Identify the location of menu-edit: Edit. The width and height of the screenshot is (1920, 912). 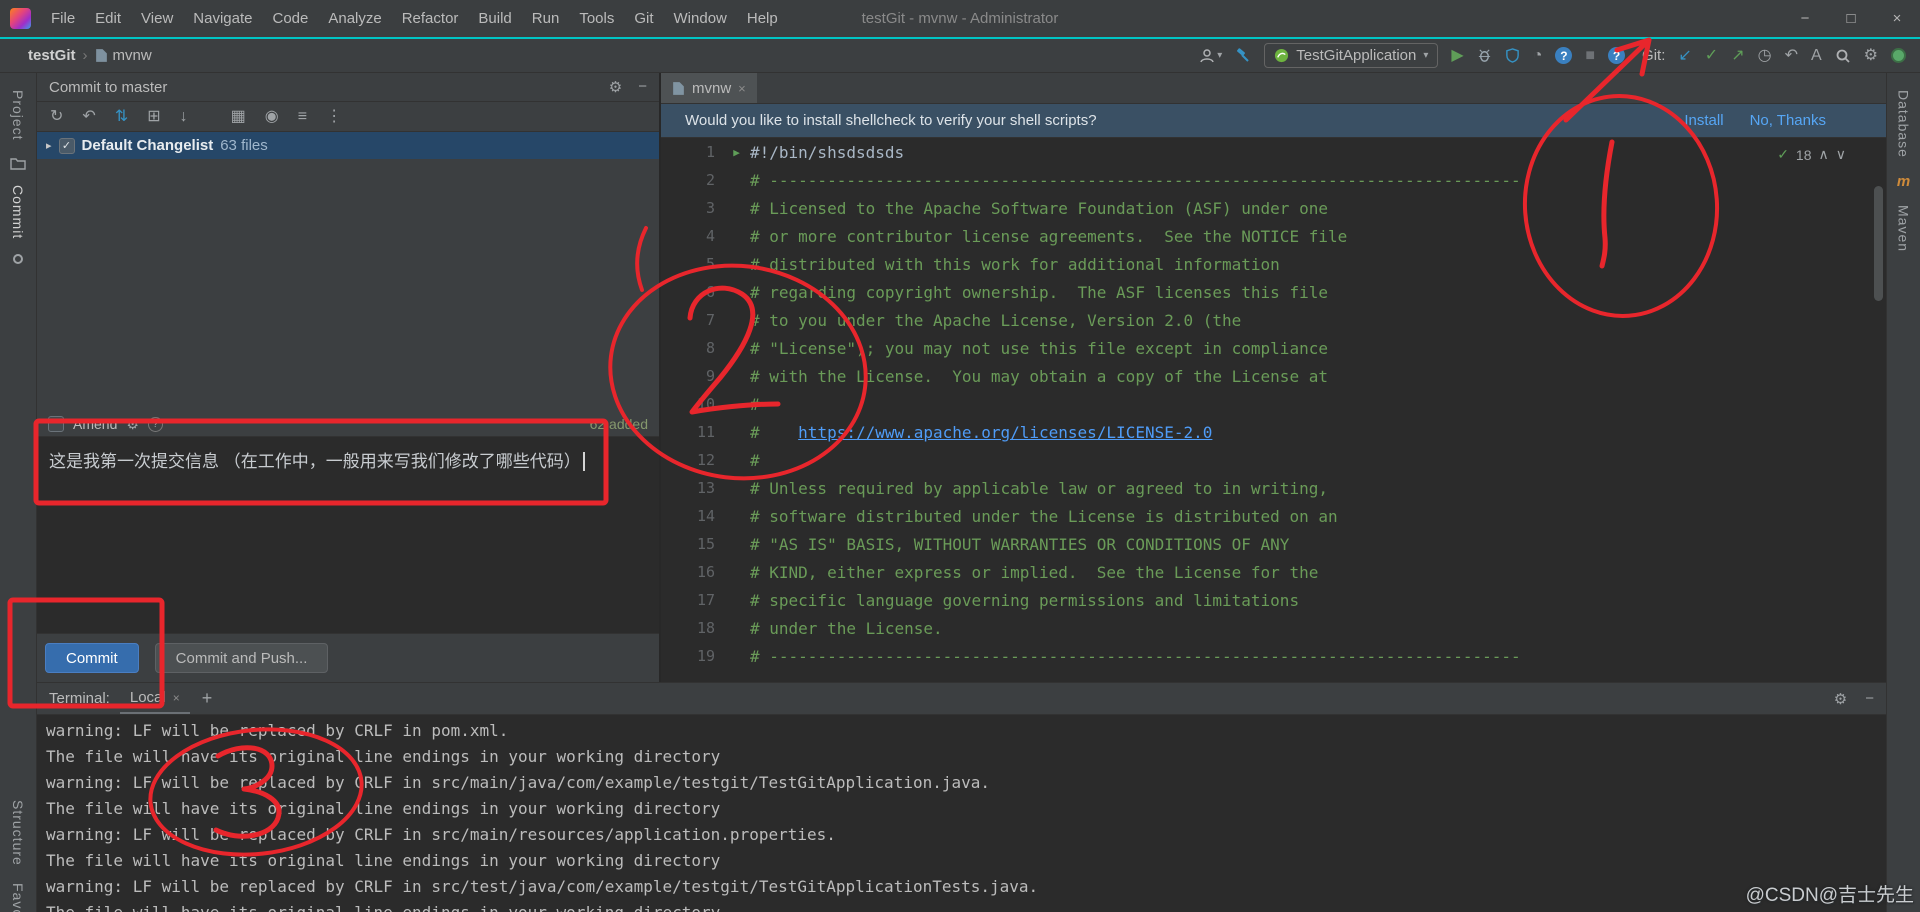
(108, 18).